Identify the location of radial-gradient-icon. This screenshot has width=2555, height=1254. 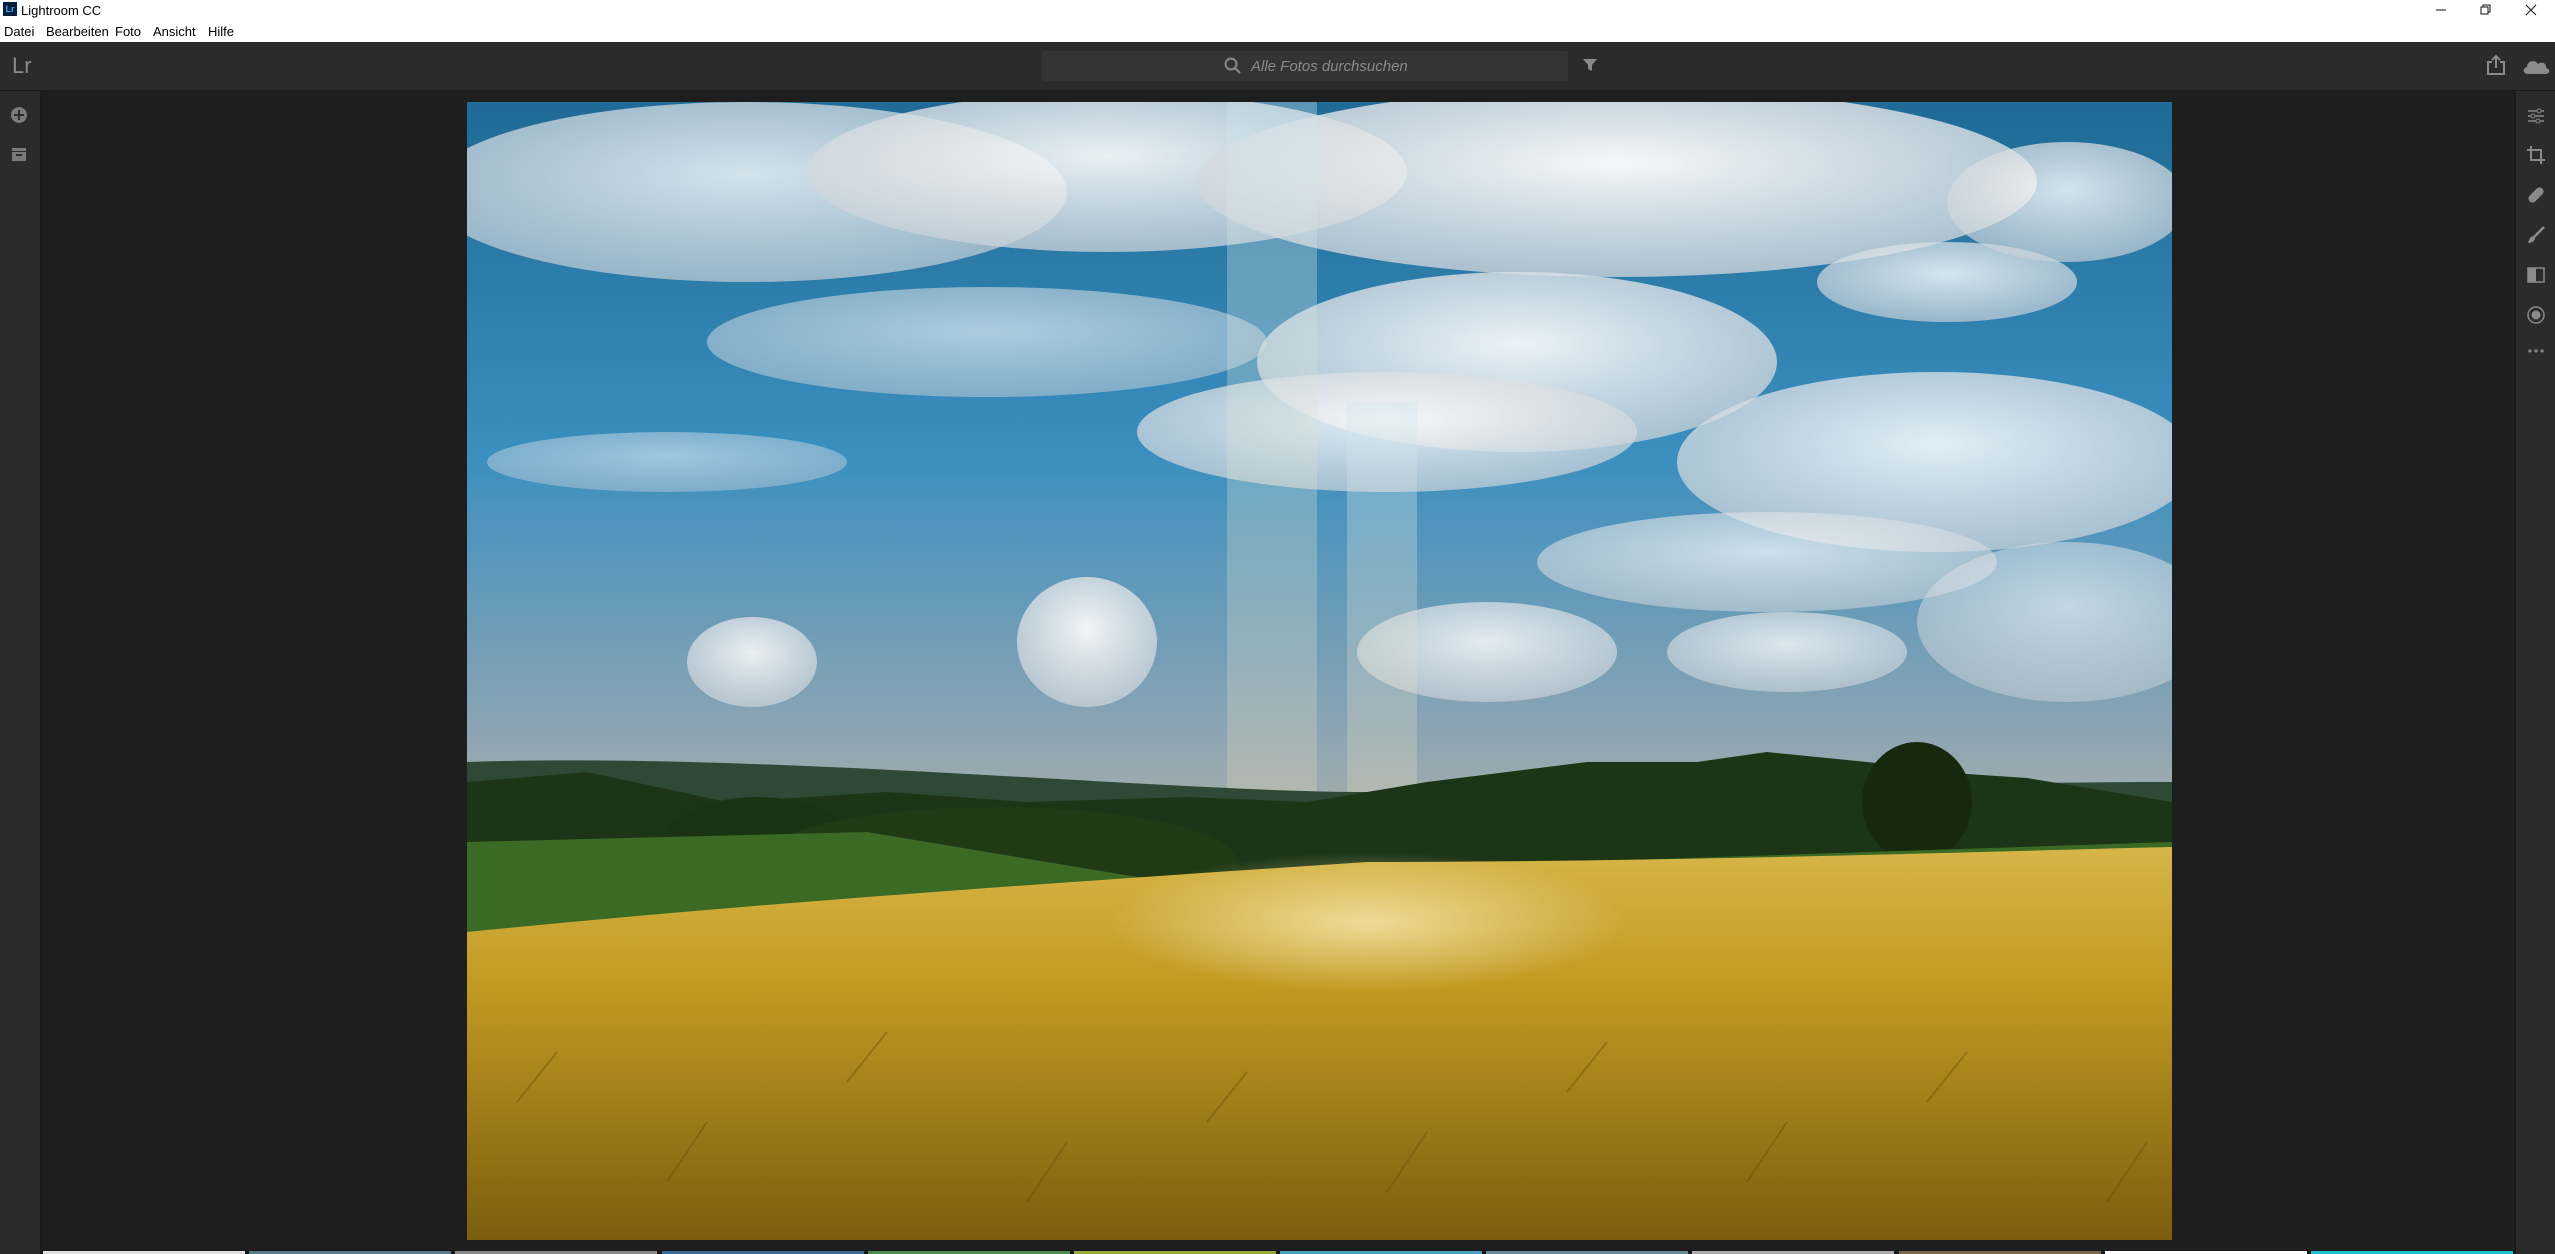
(2536, 315).